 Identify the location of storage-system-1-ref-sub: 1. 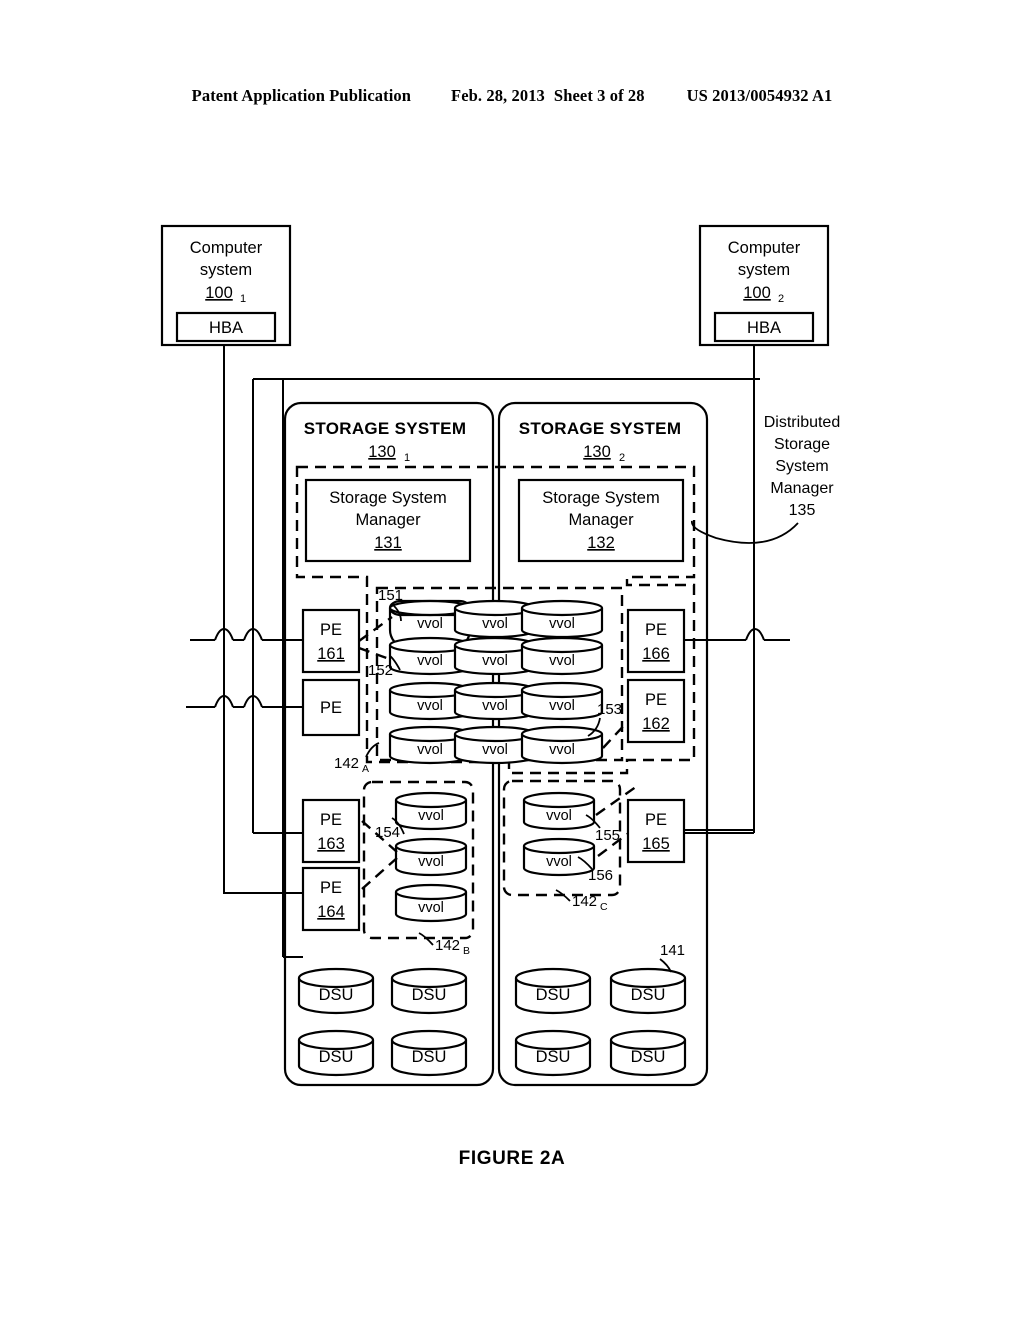
(407, 458).